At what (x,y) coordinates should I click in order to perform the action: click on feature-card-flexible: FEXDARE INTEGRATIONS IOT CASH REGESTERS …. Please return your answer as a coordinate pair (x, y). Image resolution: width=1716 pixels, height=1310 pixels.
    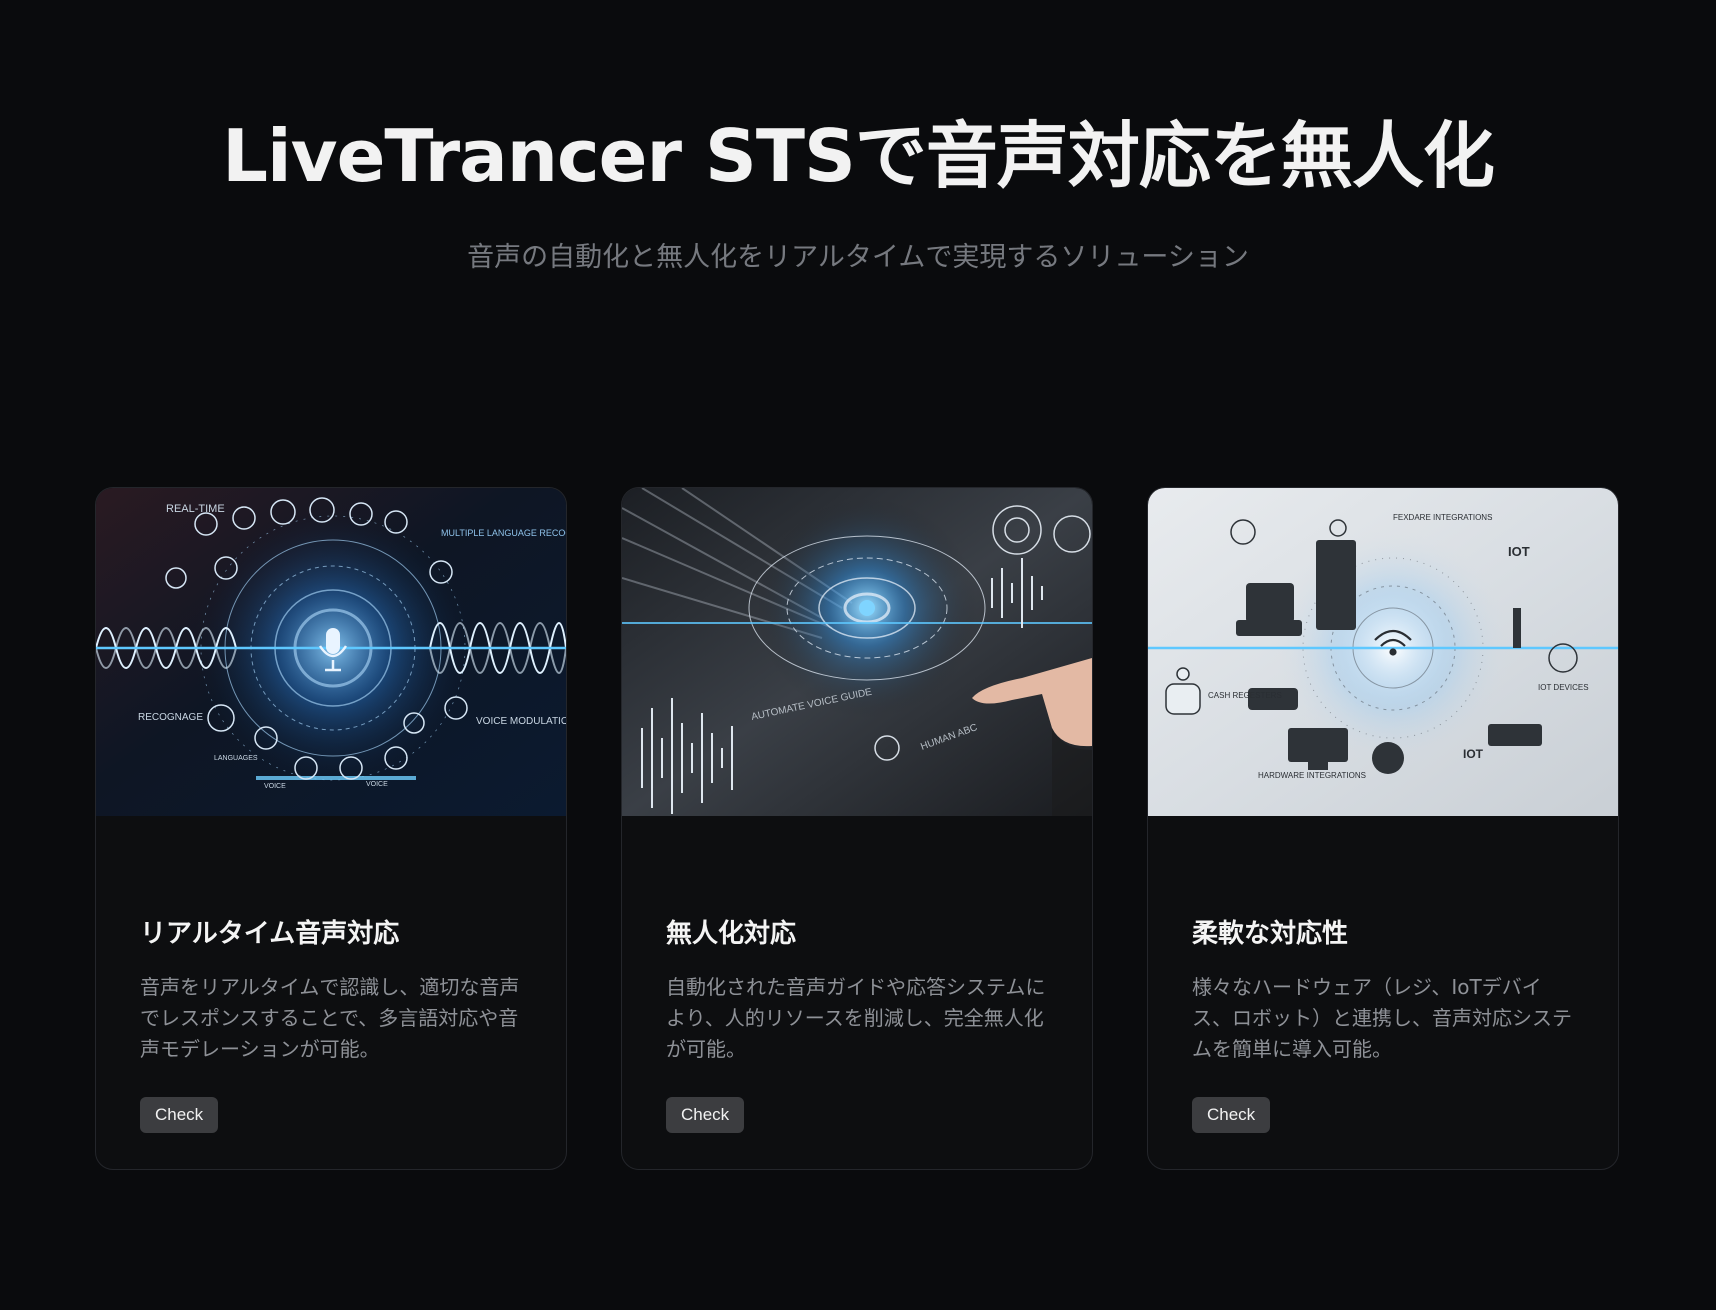
    Looking at the image, I should click on (1383, 828).